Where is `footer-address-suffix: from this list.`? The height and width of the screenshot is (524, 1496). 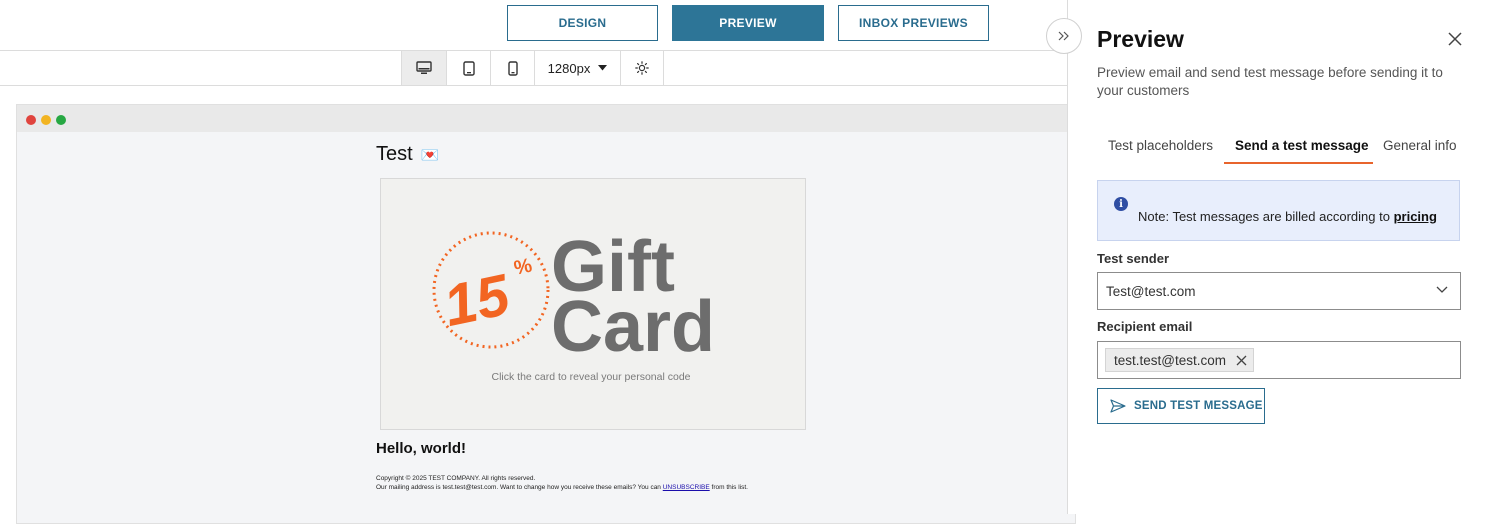 footer-address-suffix: from this list. is located at coordinates (729, 487).